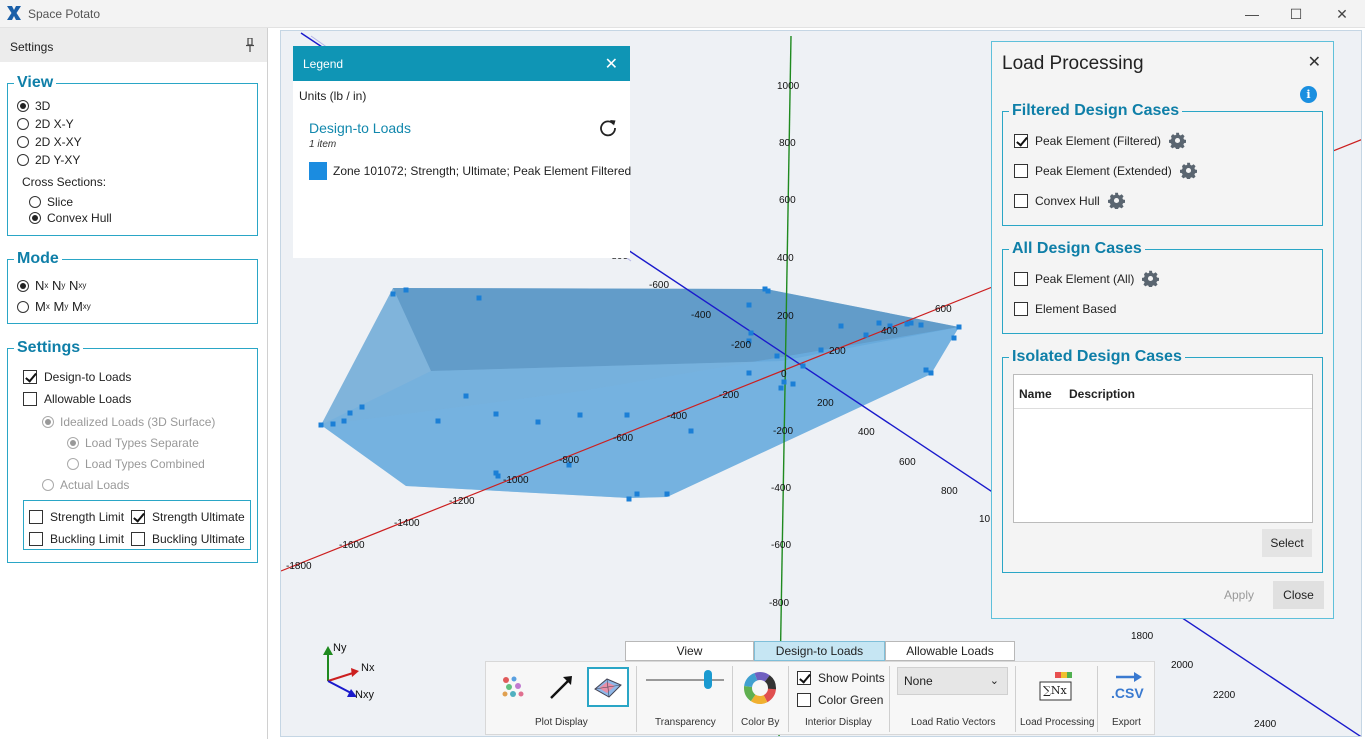 The width and height of the screenshot is (1365, 739). I want to click on cross-section-slice: Slice, so click(51, 202).